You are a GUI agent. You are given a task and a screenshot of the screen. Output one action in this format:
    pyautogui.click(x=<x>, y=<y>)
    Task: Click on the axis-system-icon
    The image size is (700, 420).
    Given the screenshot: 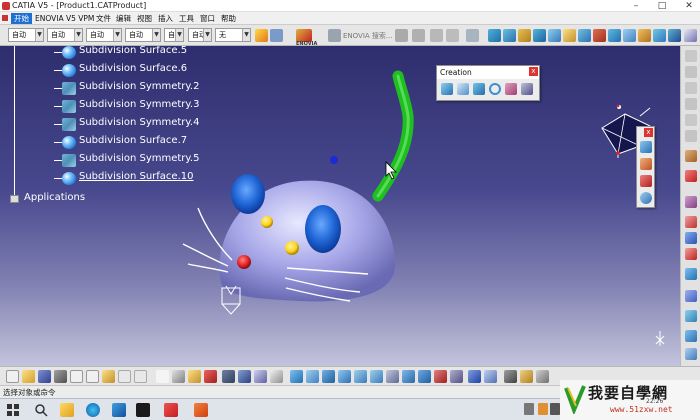 What is the action you would take?
    pyautogui.click(x=691, y=156)
    